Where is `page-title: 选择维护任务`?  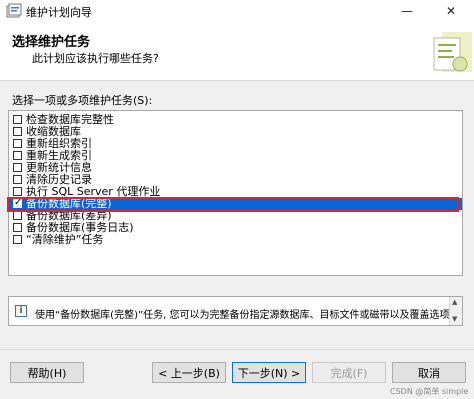
page-title: 选择维护任务 is located at coordinates (51, 42).